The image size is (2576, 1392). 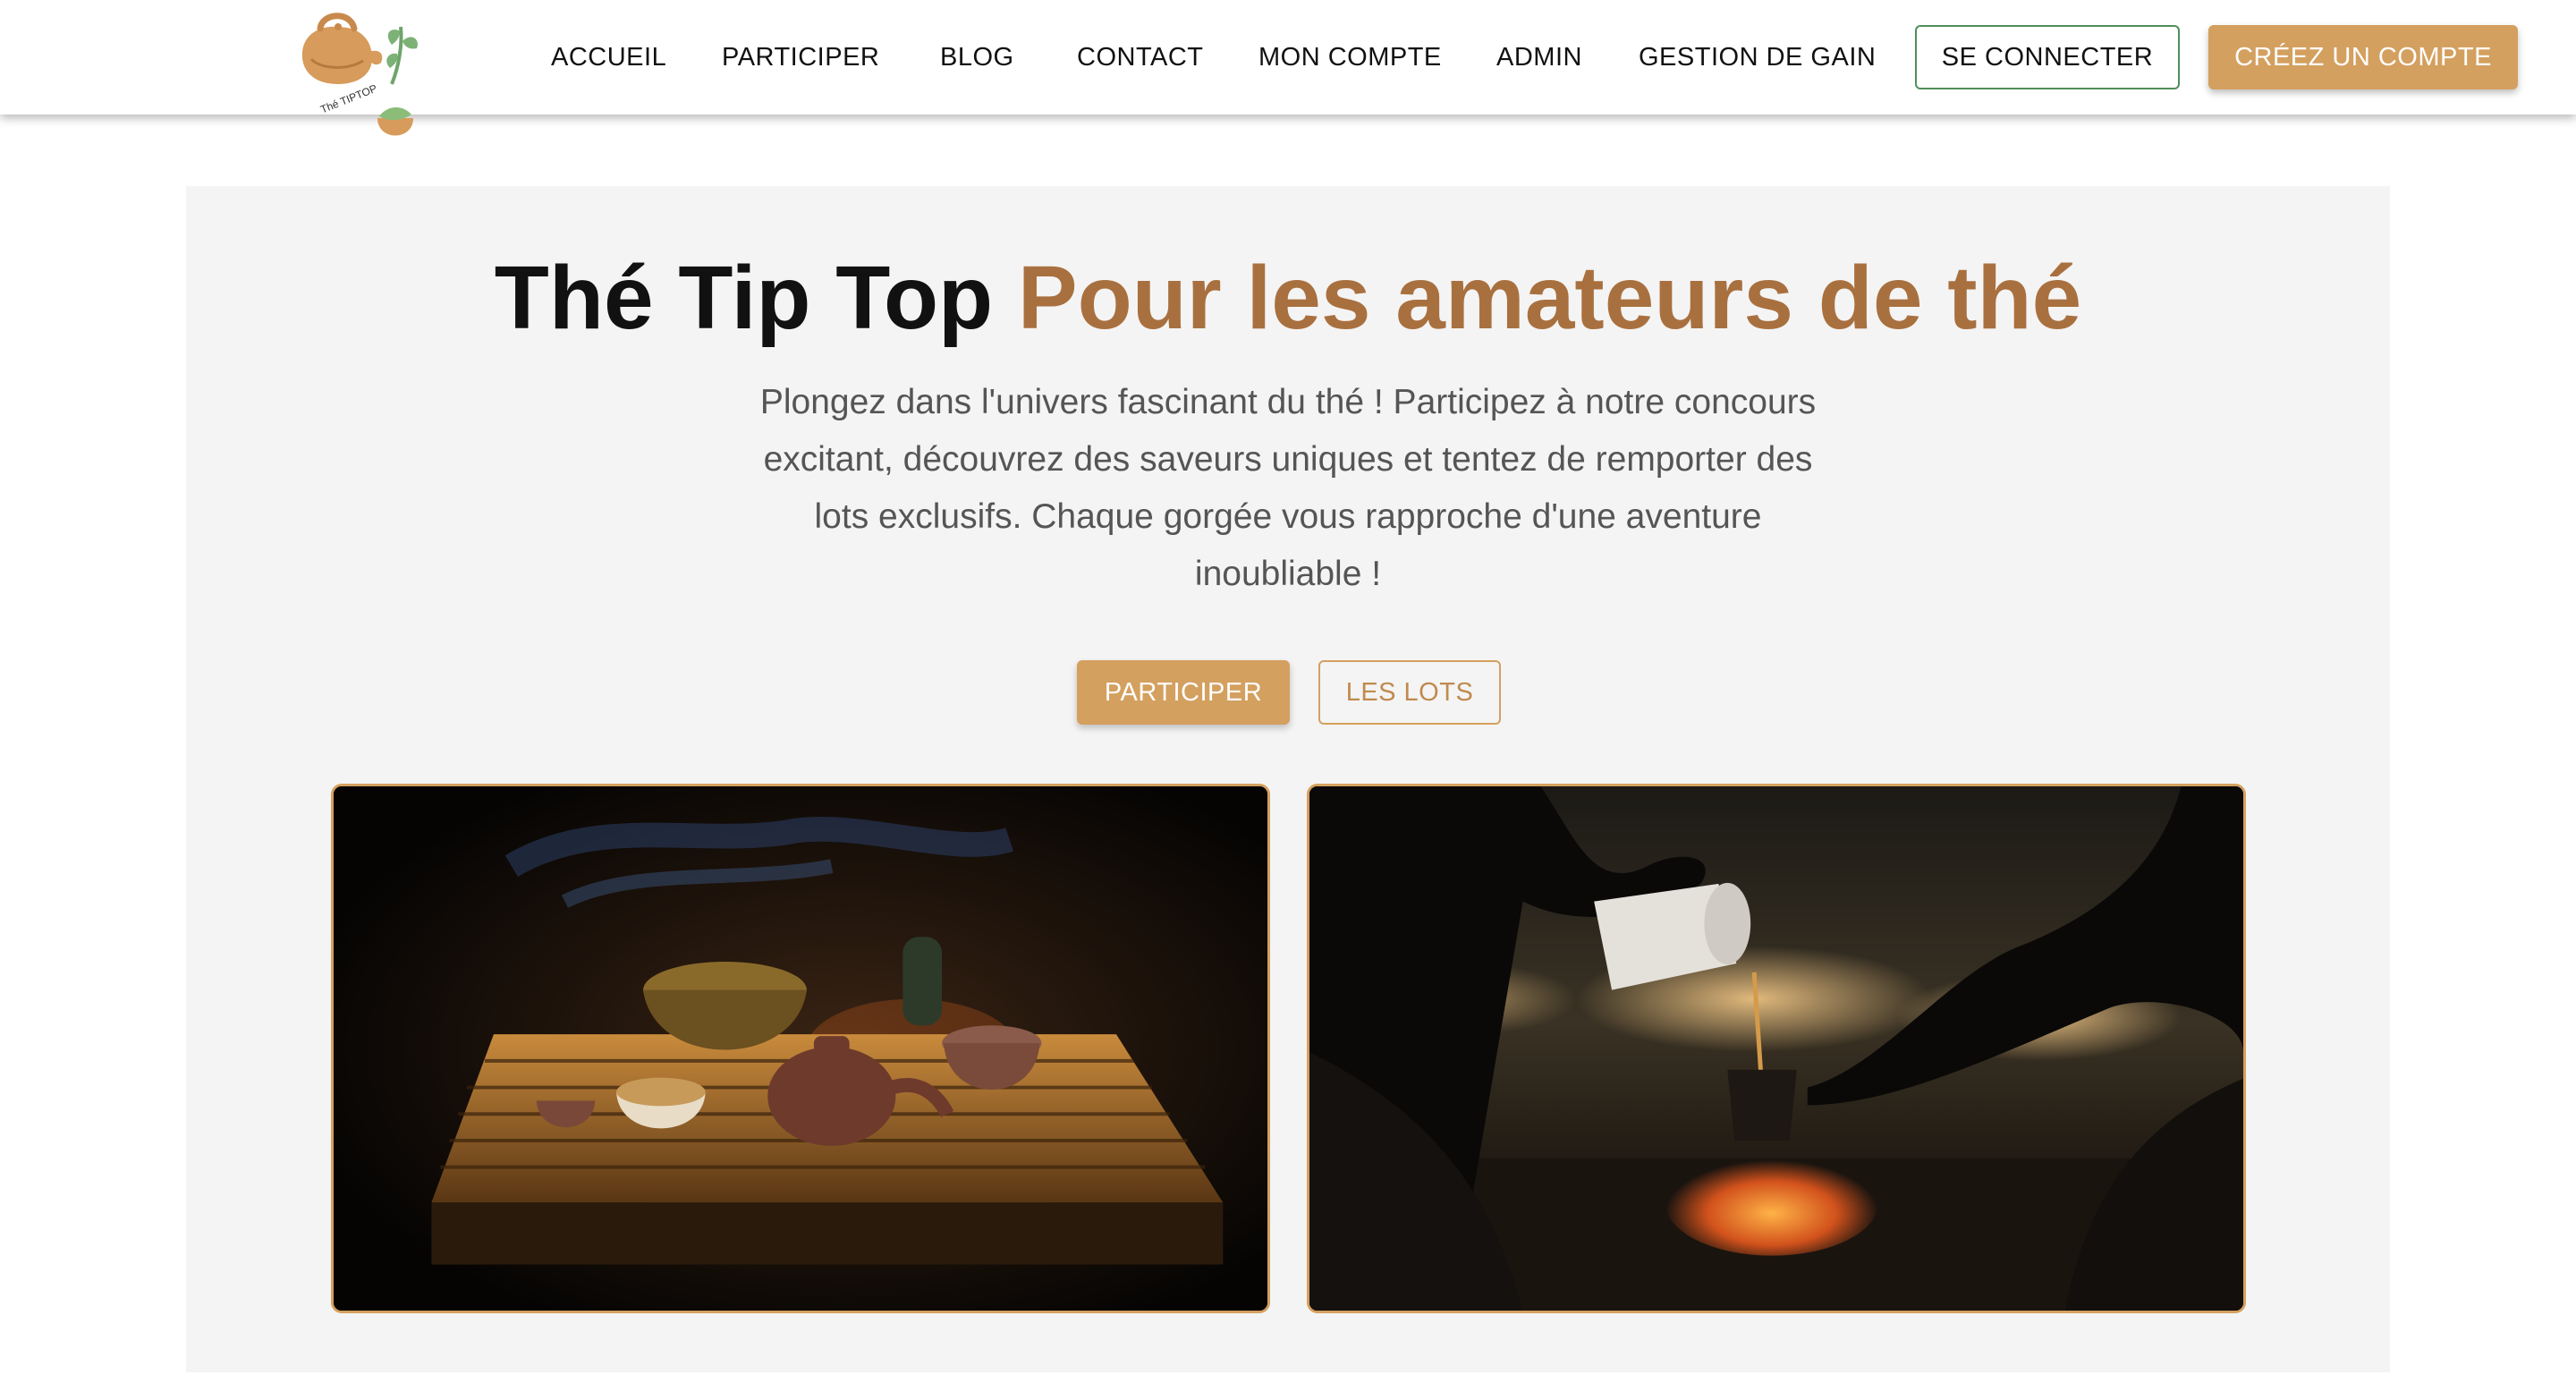 What do you see at coordinates (1140, 57) in the screenshot?
I see `nav-link-contact: CONTACT` at bounding box center [1140, 57].